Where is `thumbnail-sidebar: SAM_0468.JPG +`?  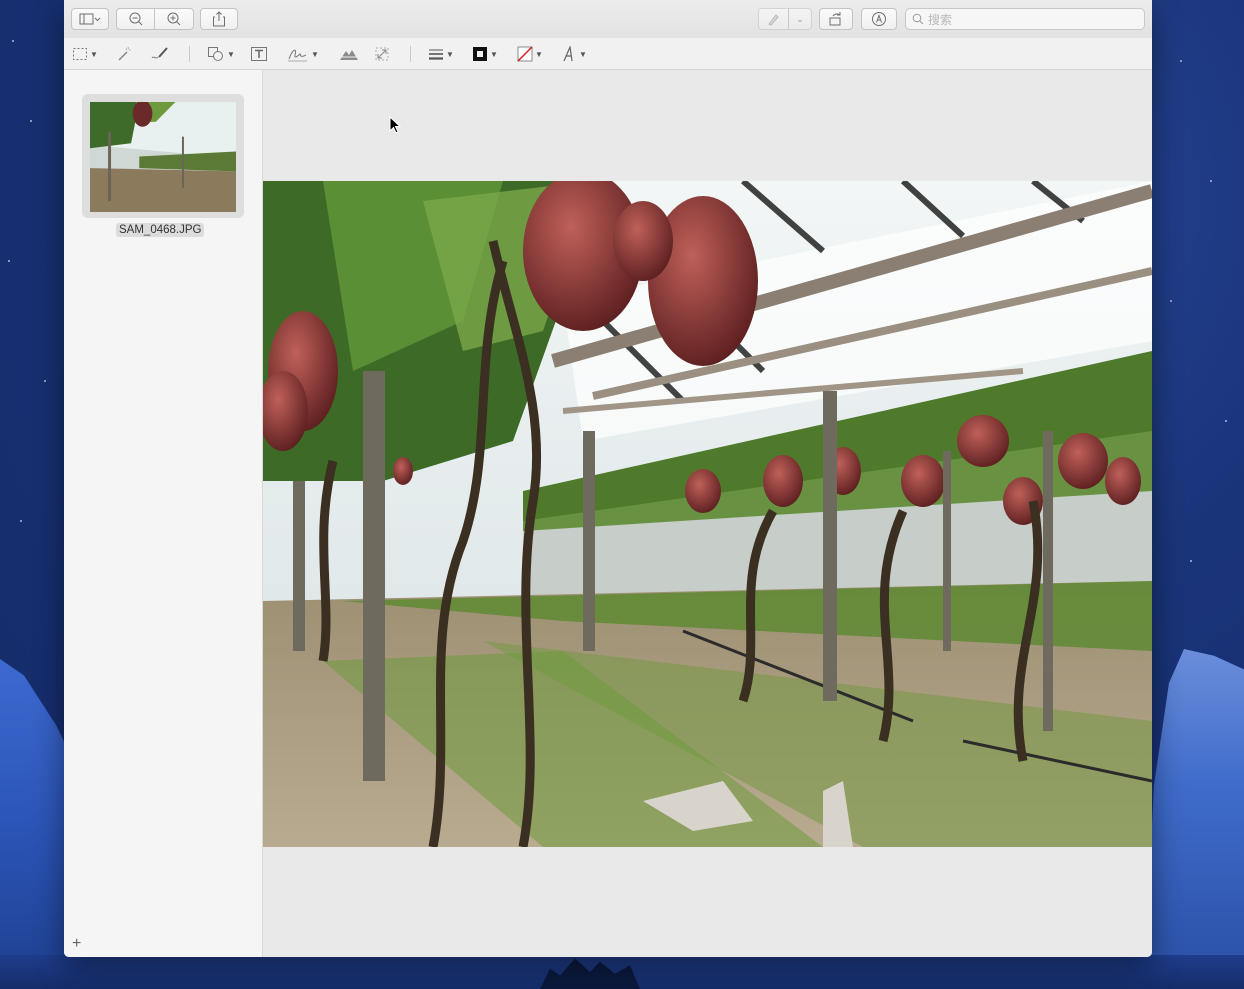
thumbnail-sidebar: SAM_0468.JPG + is located at coordinates (163, 513).